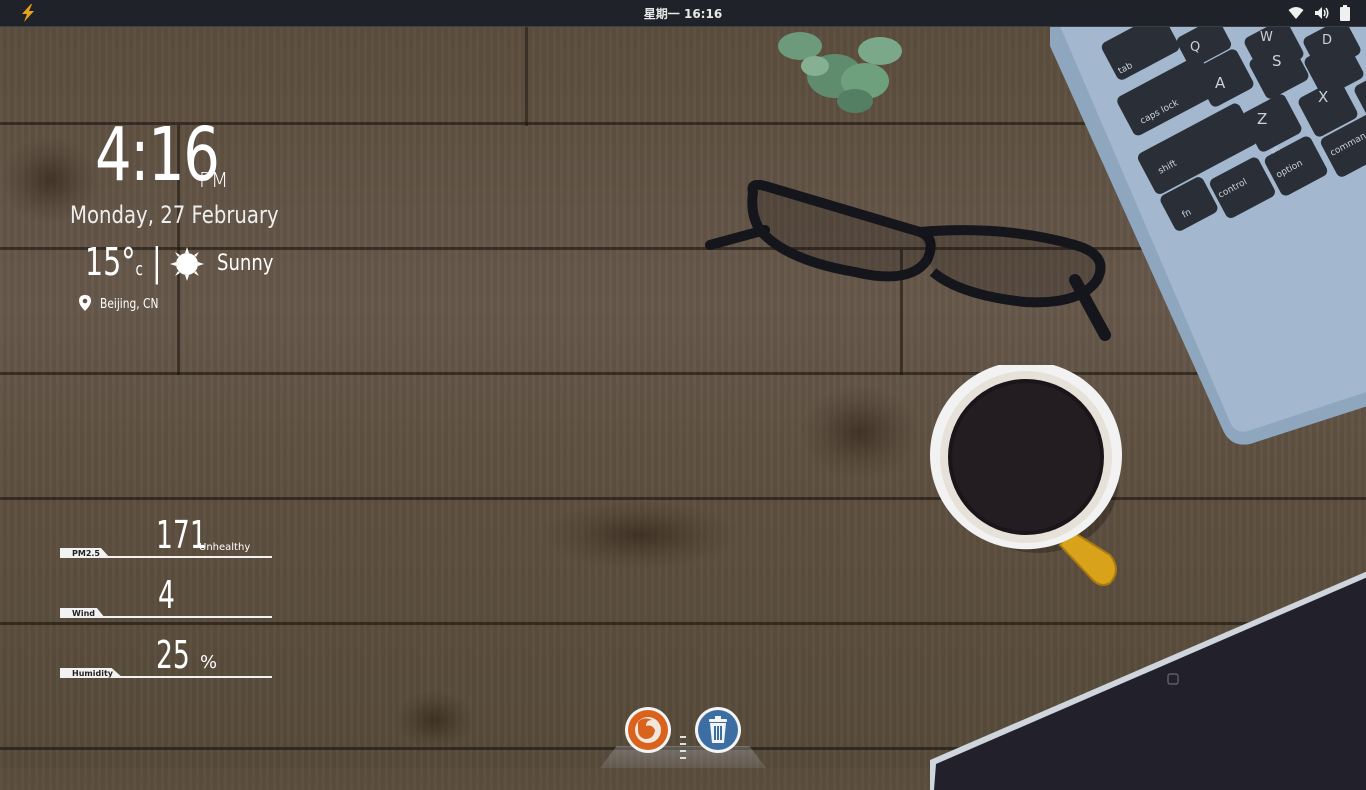 The image size is (1366, 790). I want to click on dock-separator, so click(683, 747).